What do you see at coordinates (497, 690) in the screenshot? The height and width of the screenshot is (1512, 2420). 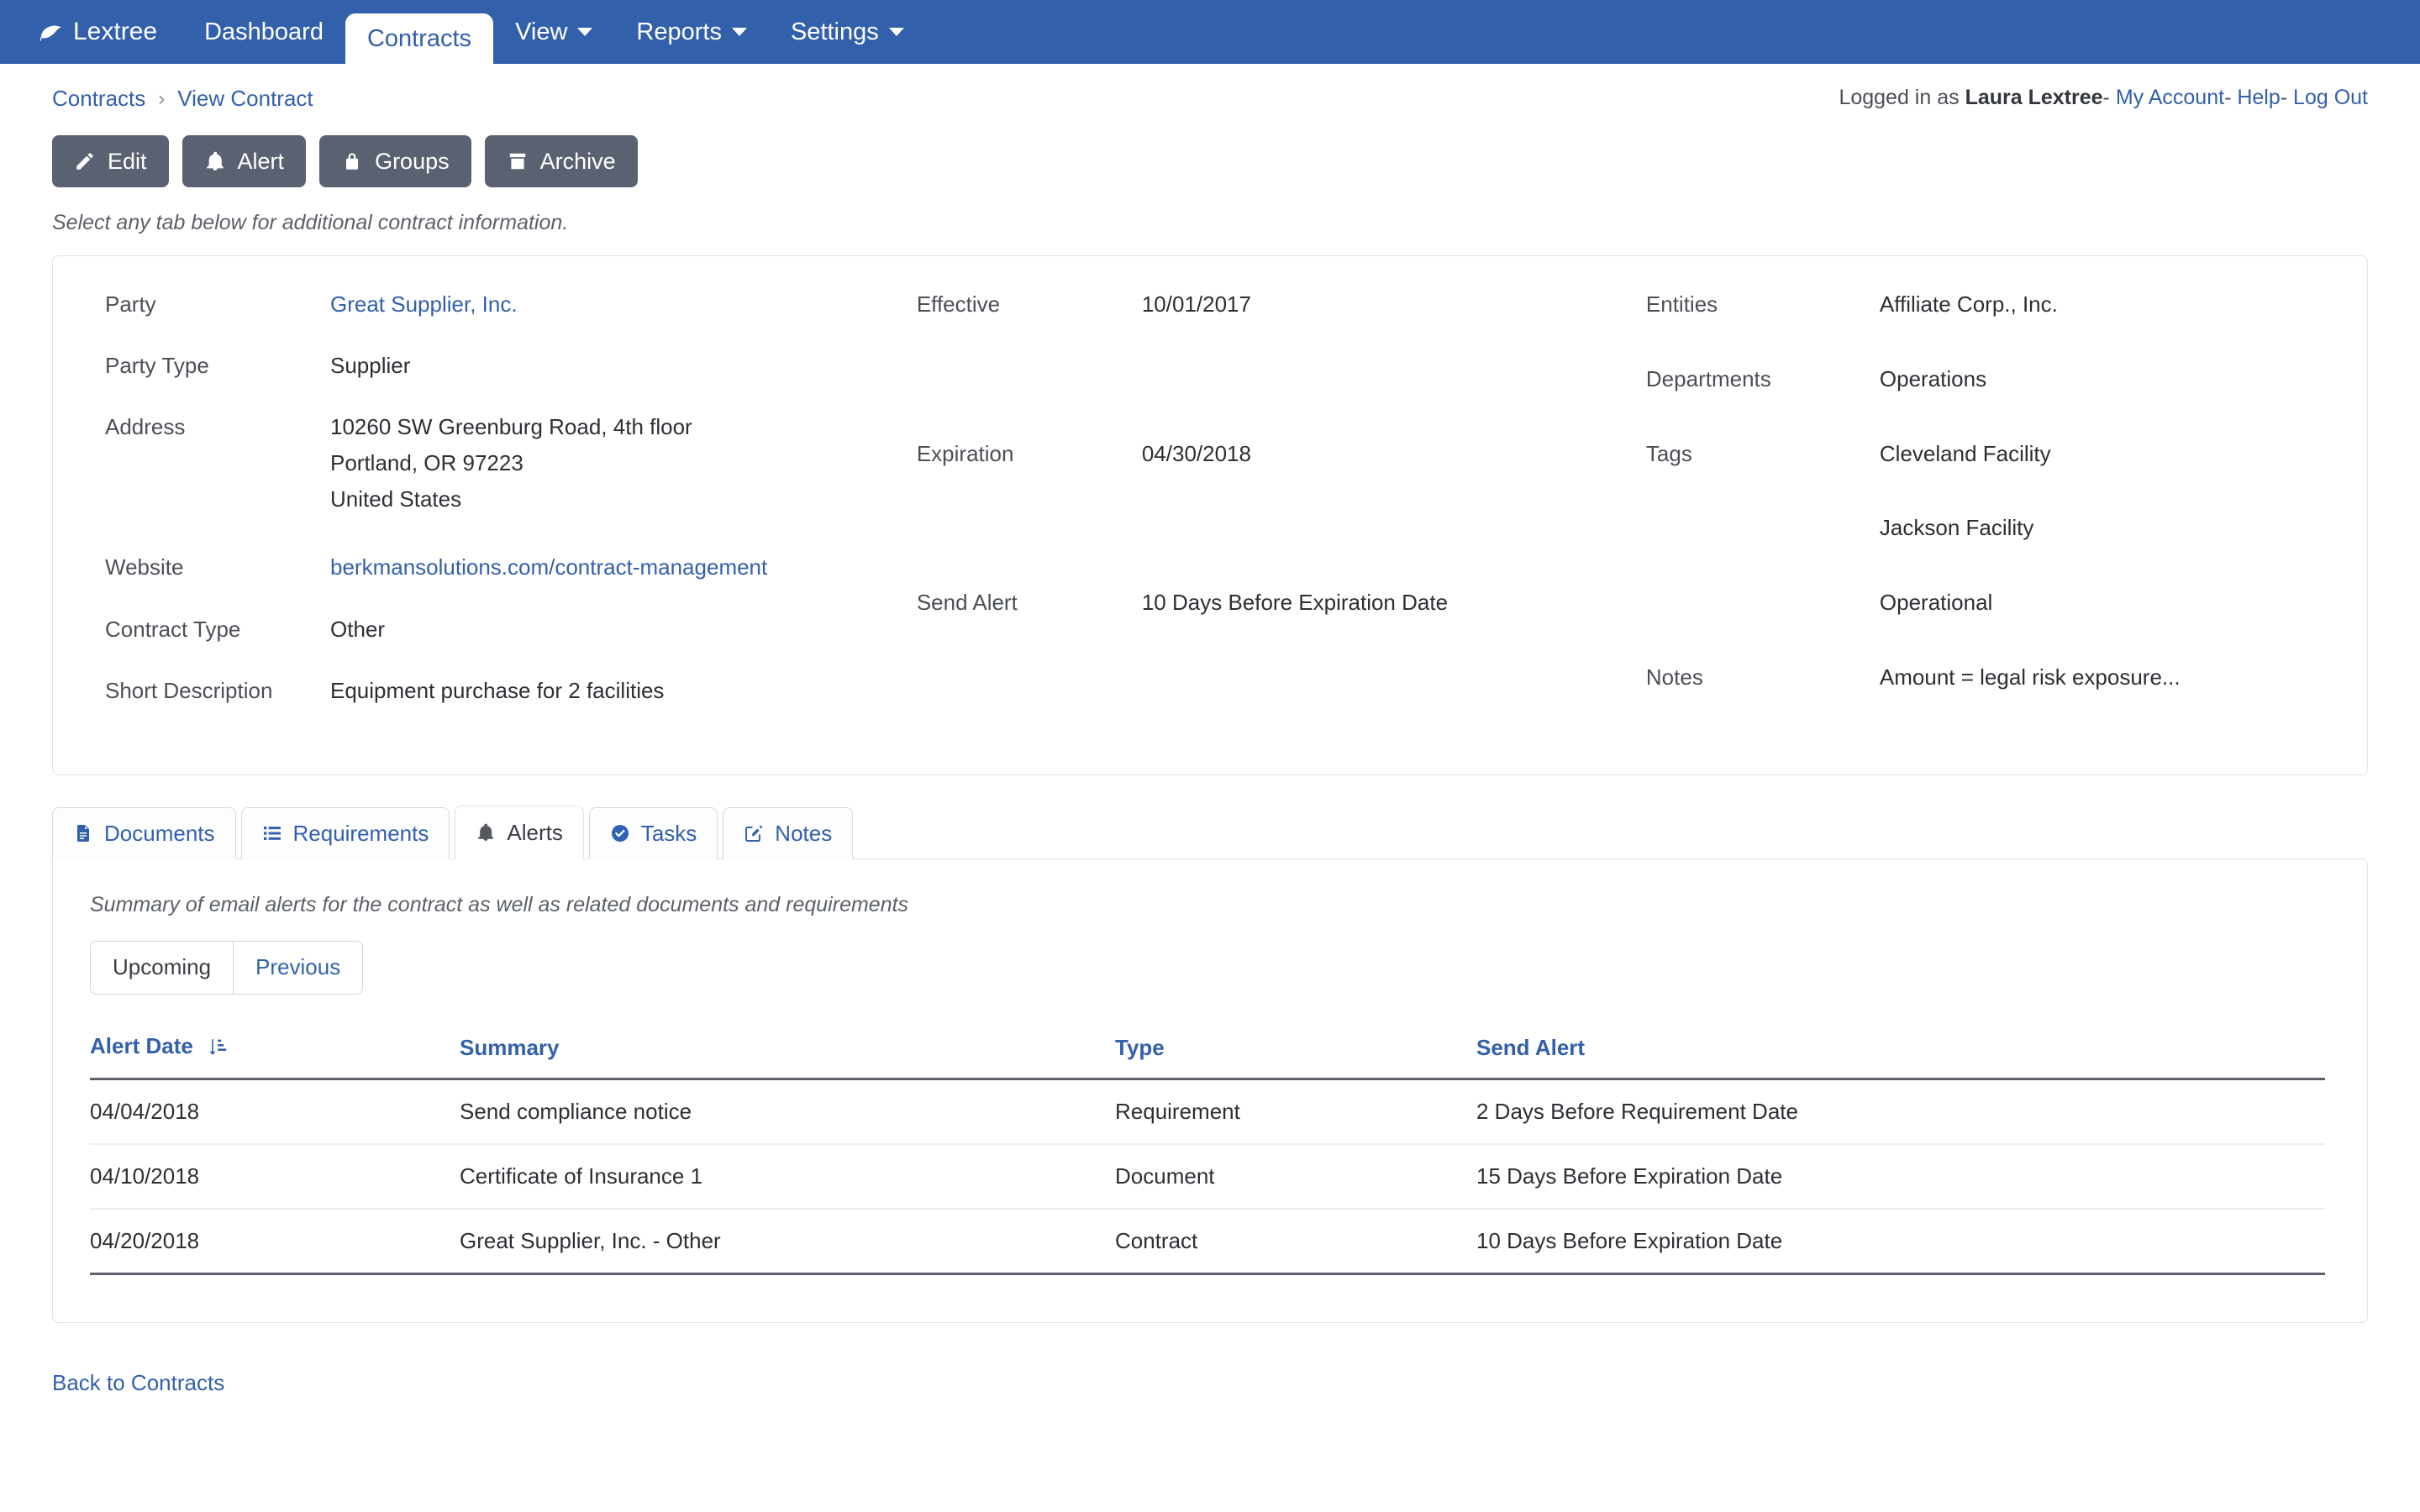 I see `detail-value: Equipment purchase for 2 facilities` at bounding box center [497, 690].